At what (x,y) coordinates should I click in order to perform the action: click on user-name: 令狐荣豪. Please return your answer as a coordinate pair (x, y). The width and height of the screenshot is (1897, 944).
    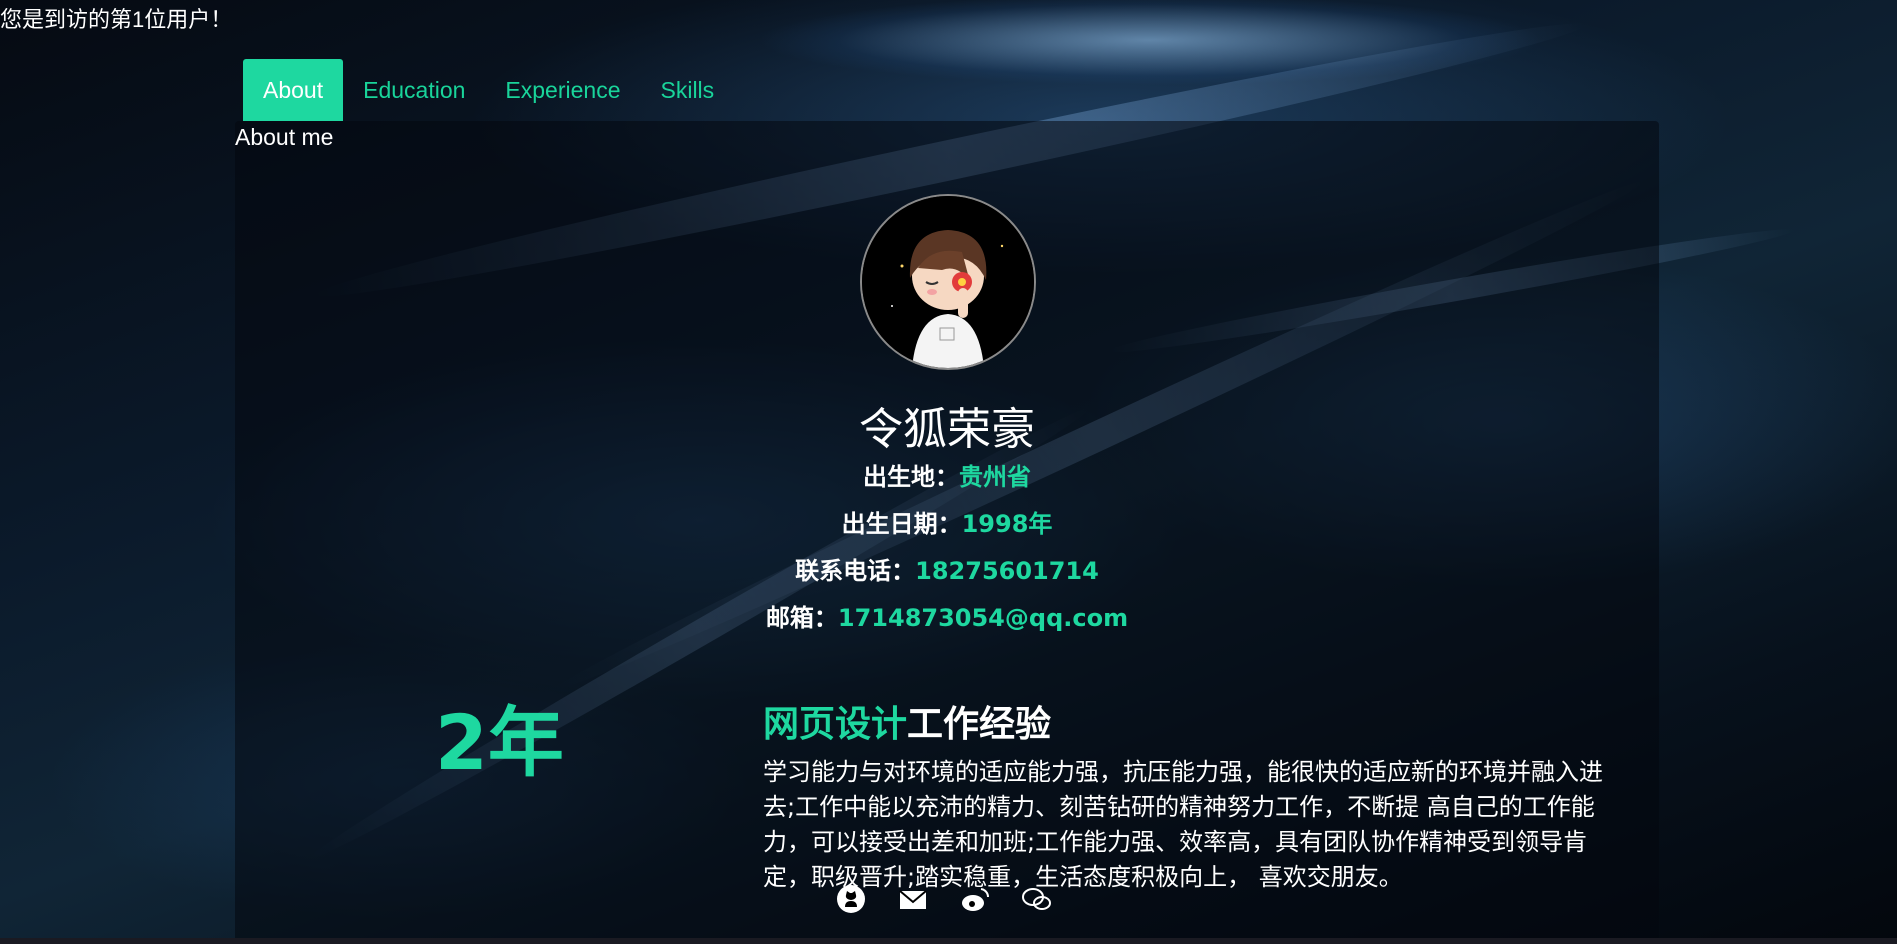
    Looking at the image, I should click on (947, 429).